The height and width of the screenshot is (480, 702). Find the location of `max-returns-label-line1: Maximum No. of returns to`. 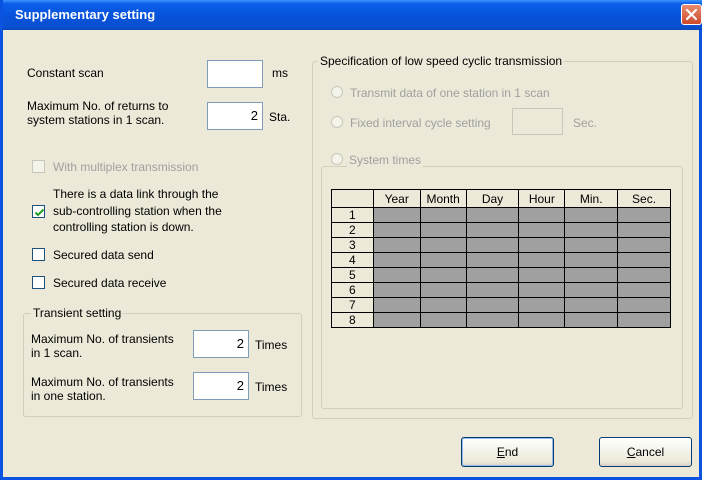

max-returns-label-line1: Maximum No. of returns to is located at coordinates (98, 106).